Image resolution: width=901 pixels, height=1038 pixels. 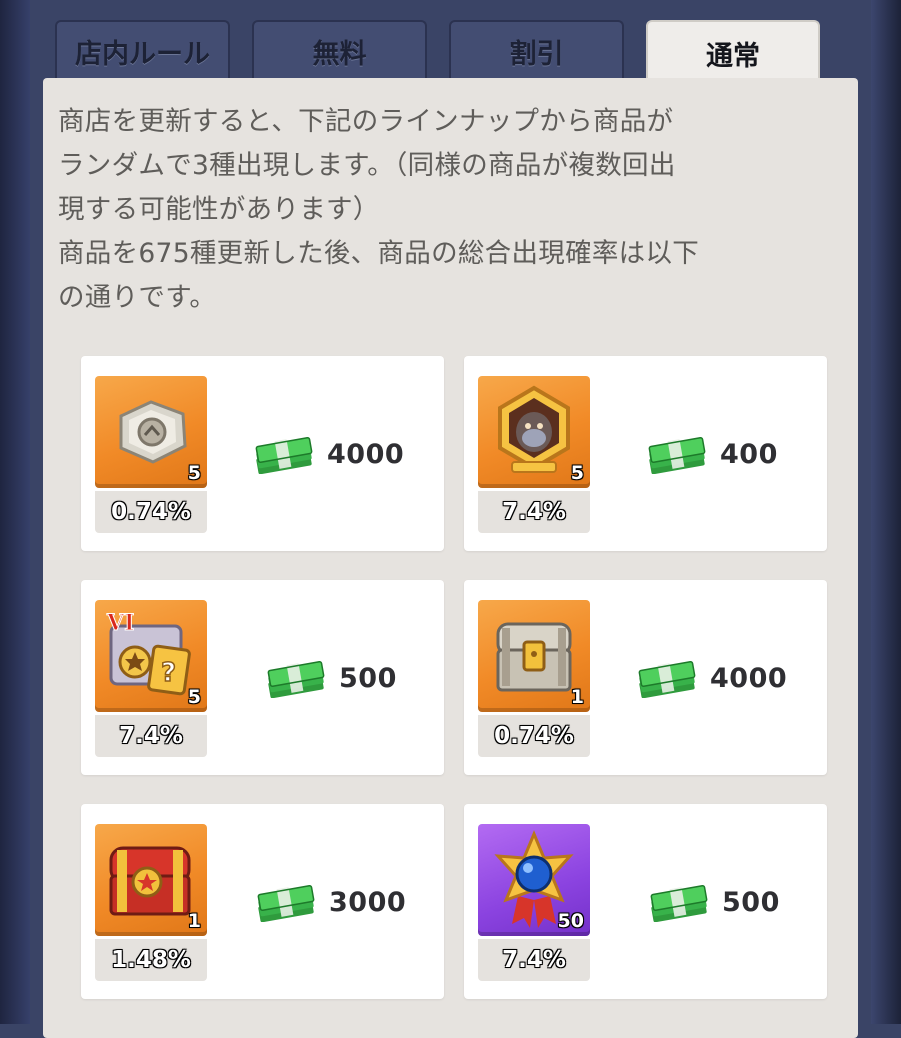 What do you see at coordinates (120, 623) in the screenshot?
I see `svg-text: VI` at bounding box center [120, 623].